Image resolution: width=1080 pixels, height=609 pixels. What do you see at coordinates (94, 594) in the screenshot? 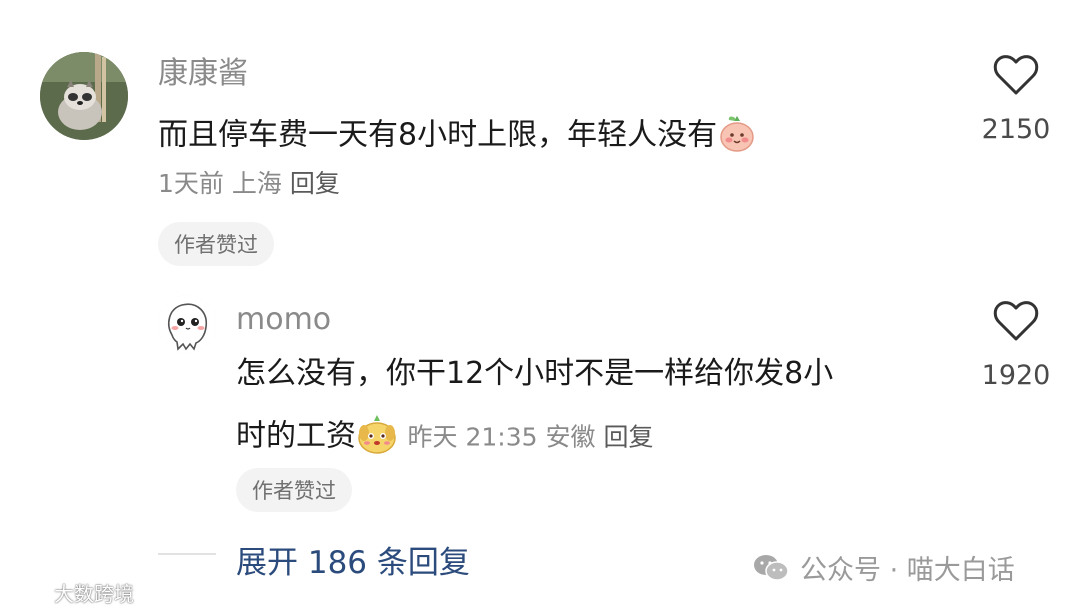
I see `brand-text: 大数跨境` at bounding box center [94, 594].